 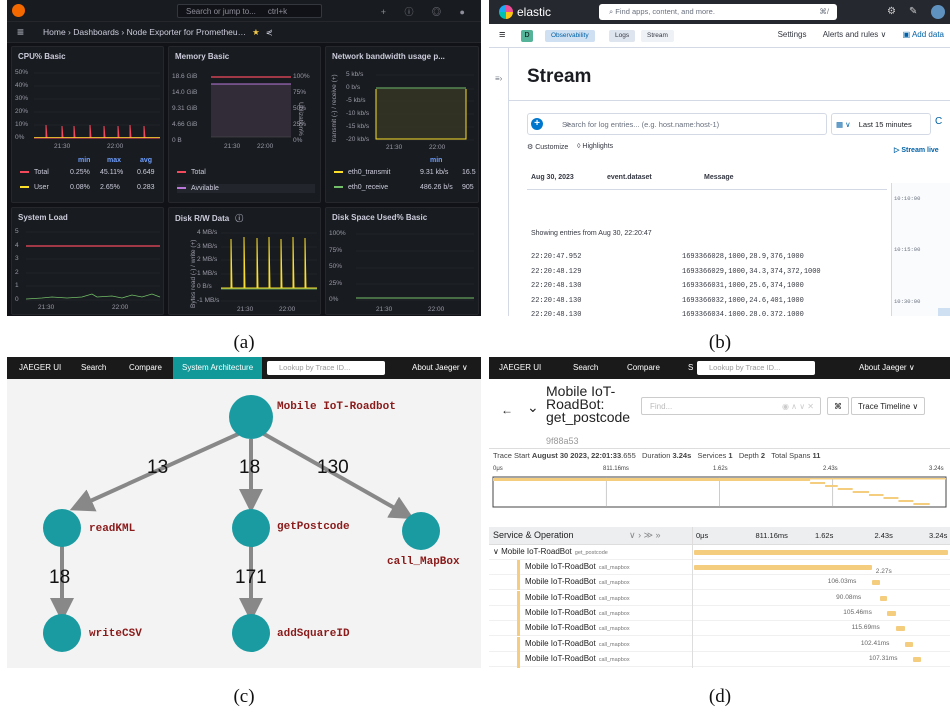 What do you see at coordinates (588, 404) in the screenshot?
I see `trace-title: Mobile IoT-RoadBot: get_postcode` at bounding box center [588, 404].